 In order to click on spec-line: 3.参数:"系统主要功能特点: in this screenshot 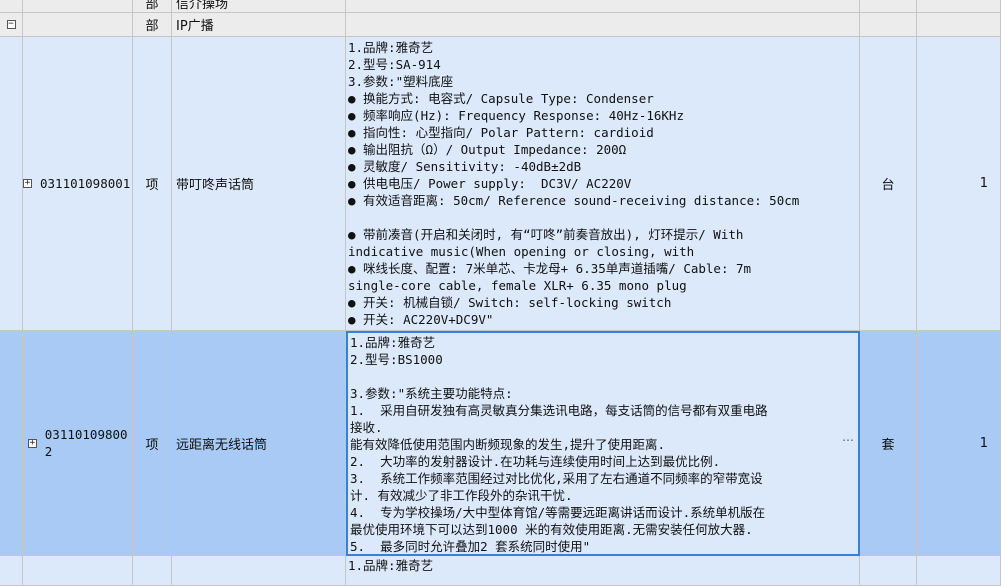, I will do `click(431, 393)`.